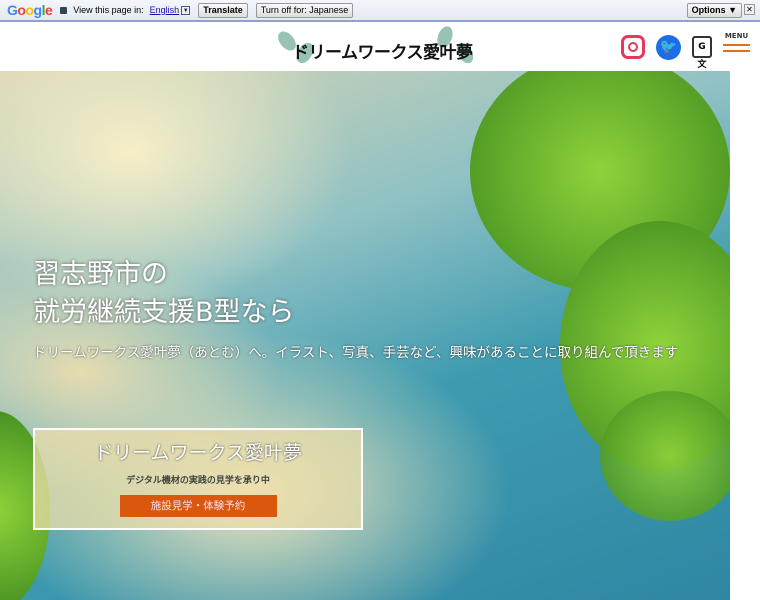 The width and height of the screenshot is (760, 600). I want to click on lock-icon, so click(64, 10).